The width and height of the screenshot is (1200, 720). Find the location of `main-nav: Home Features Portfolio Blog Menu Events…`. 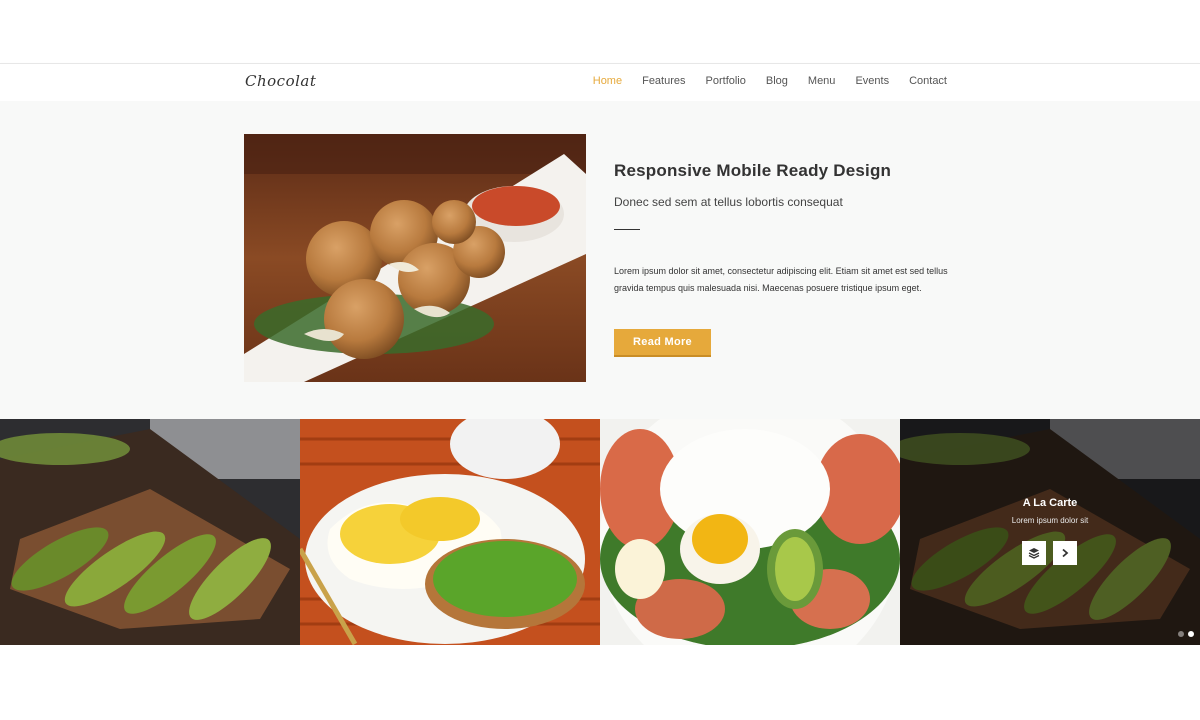

main-nav: Home Features Portfolio Blog Menu Events… is located at coordinates (760, 81).